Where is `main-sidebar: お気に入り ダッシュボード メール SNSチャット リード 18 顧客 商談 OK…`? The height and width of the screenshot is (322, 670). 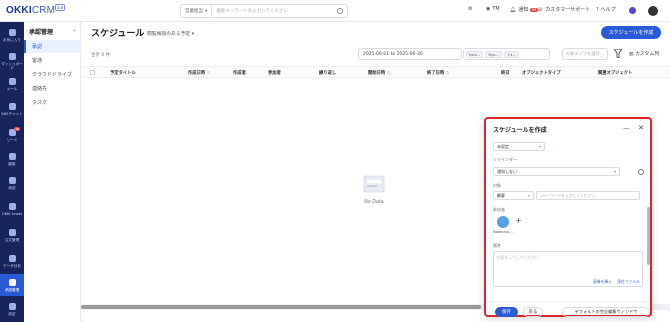
main-sidebar: お気に入り ダッシュボード メール SNSチャット リード 18 顧客 商談 OK… is located at coordinates (12, 172).